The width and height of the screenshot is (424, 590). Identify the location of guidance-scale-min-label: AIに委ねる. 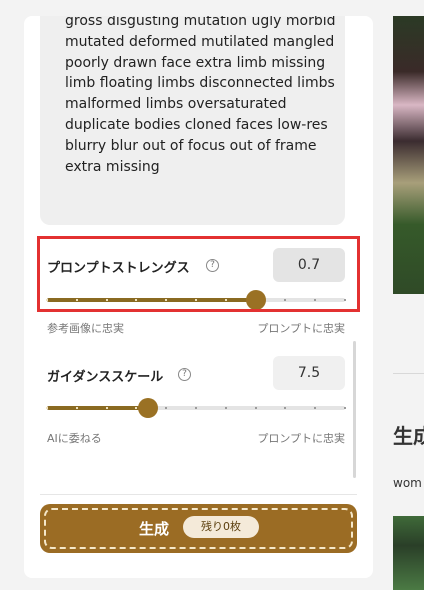
(74, 438).